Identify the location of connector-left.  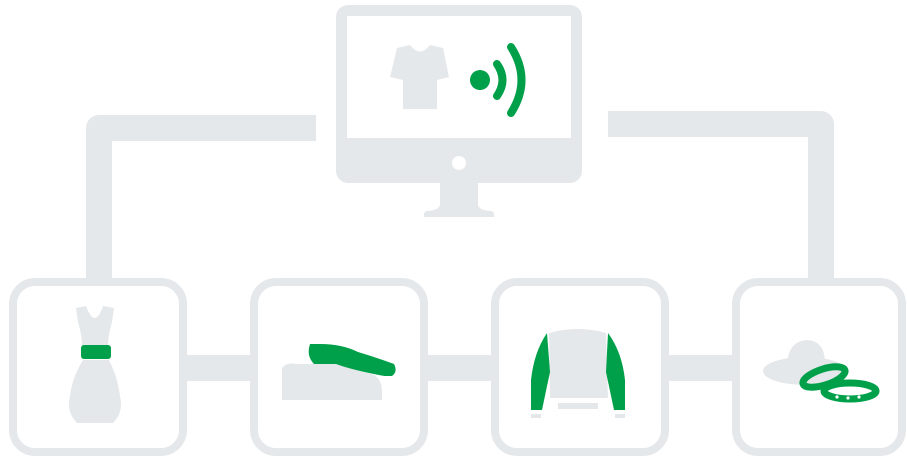
(201, 200).